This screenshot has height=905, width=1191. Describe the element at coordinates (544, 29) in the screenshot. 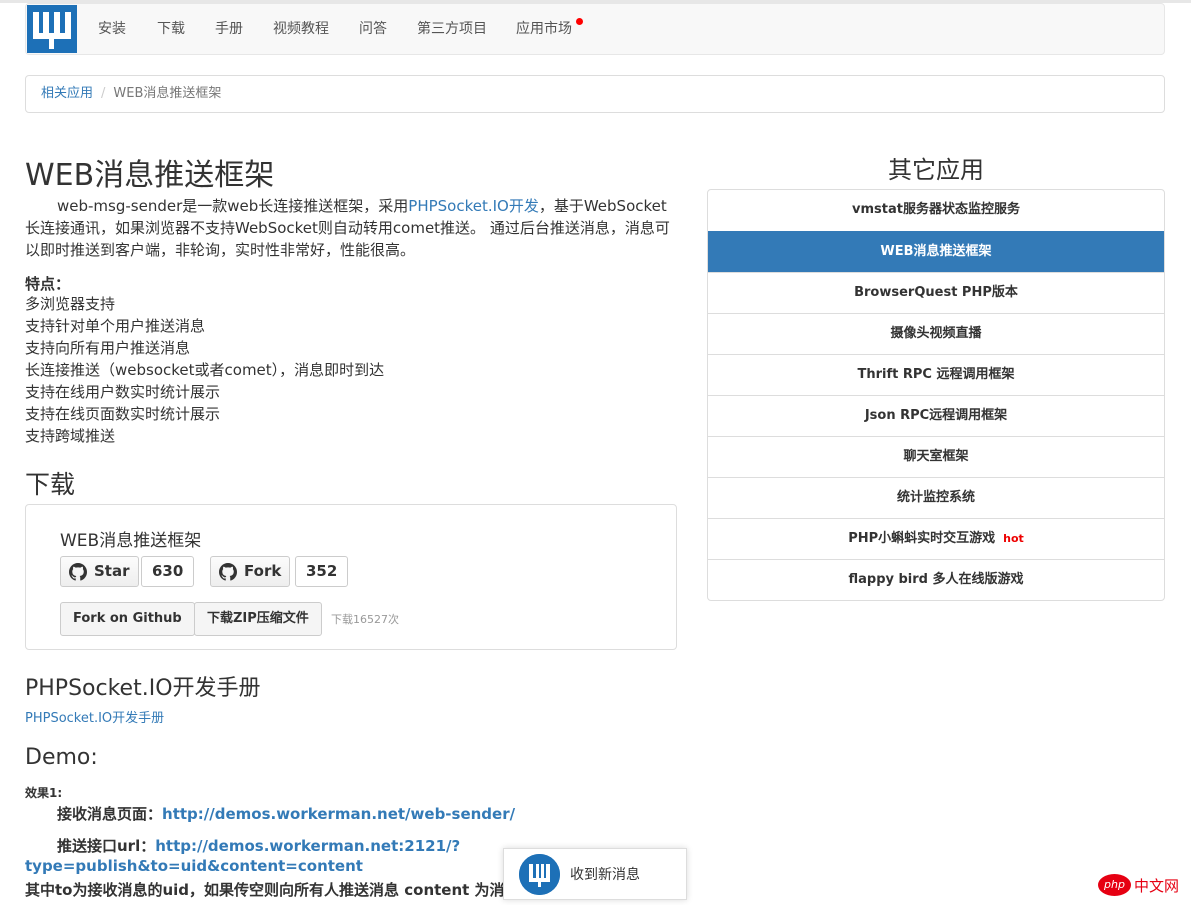

I see `nav-app-market: 应用市场` at that location.